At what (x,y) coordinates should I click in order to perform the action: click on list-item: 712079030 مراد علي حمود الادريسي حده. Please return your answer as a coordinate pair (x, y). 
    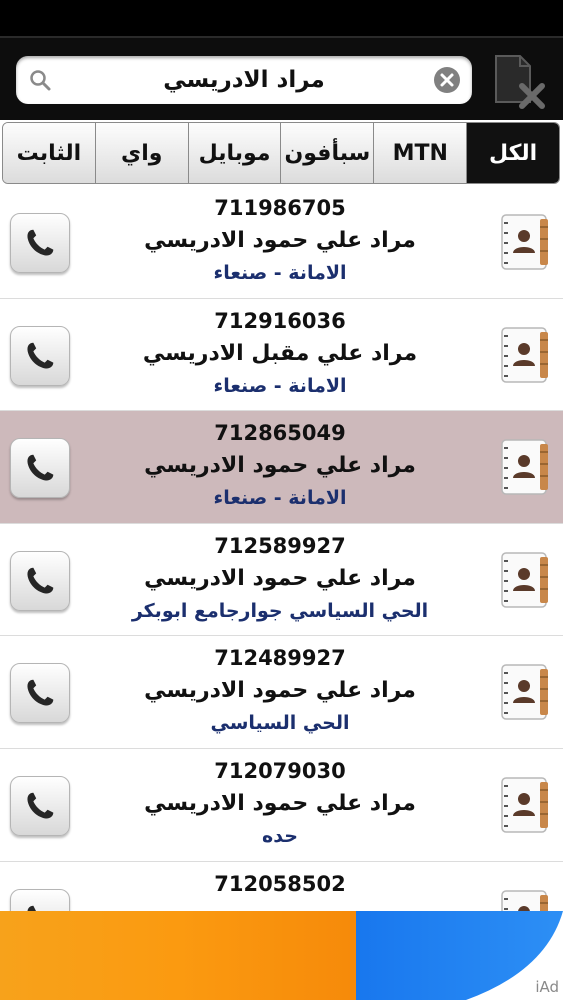
    Looking at the image, I should click on (281, 805).